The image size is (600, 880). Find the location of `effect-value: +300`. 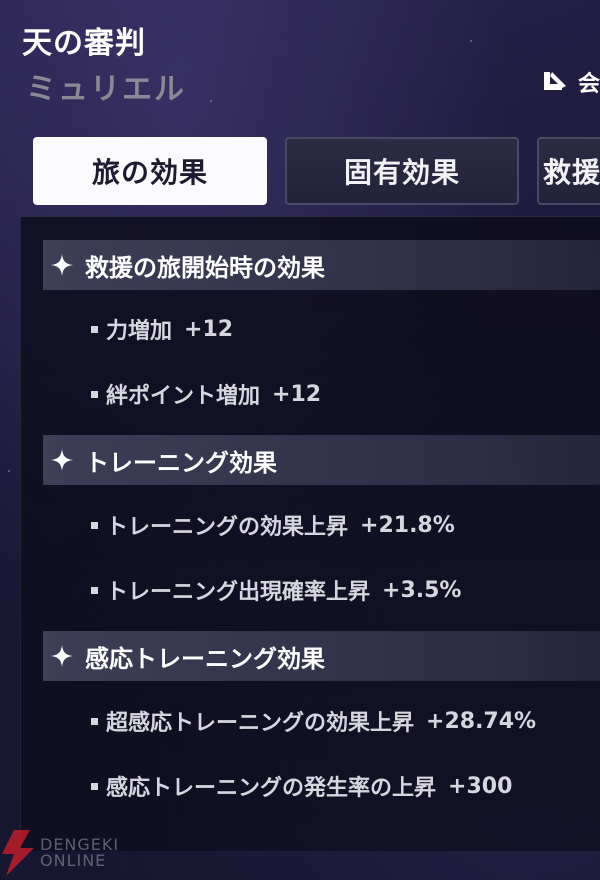

effect-value: +300 is located at coordinates (480, 786).